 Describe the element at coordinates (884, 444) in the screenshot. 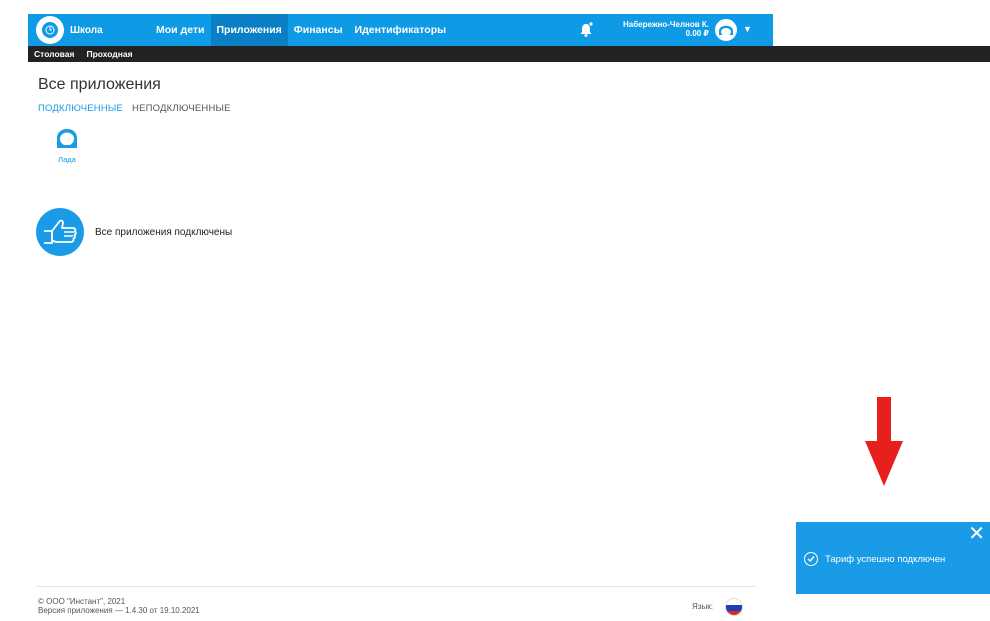

I see `arrow-down-icon` at that location.